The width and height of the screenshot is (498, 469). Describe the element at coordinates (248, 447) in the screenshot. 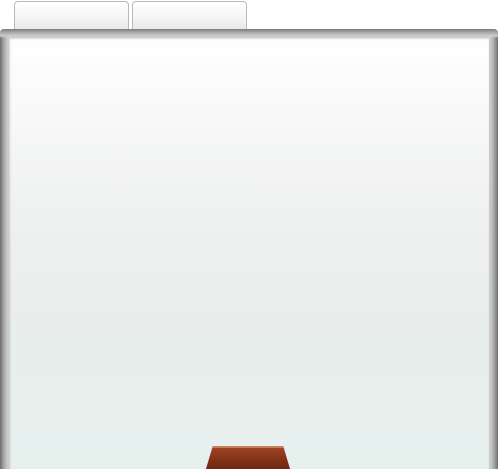

I see `drawer-handle-highlight` at that location.